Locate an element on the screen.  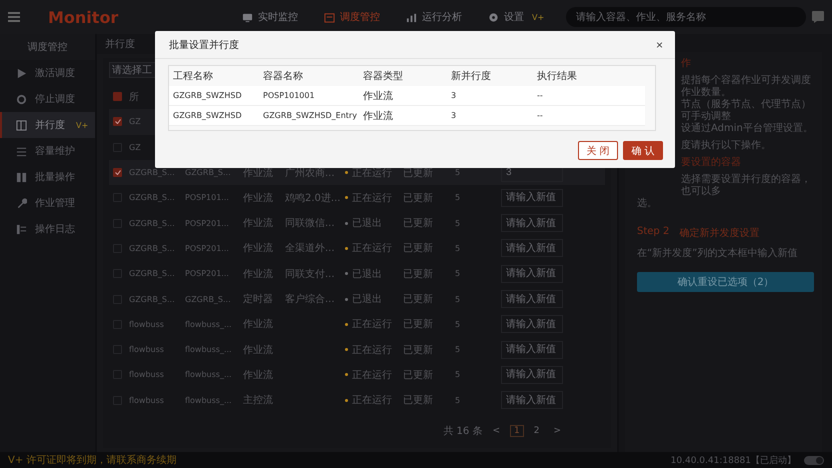
total-count: 共 16 条 is located at coordinates (462, 431).